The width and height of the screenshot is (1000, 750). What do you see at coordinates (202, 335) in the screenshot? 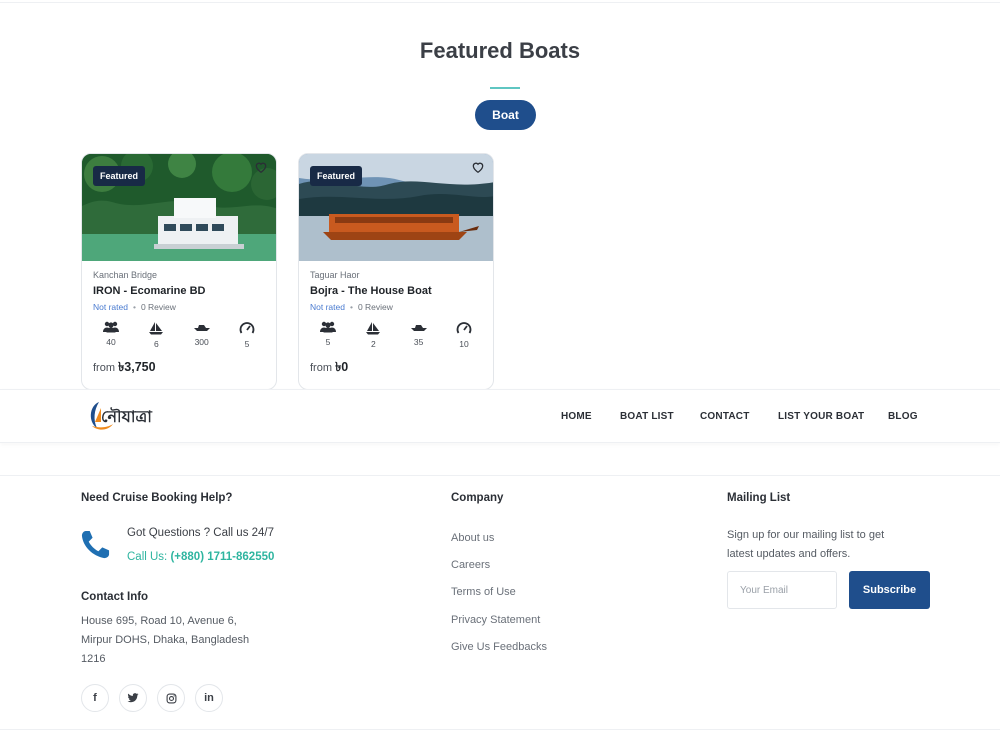
I see `feature-length: 300` at bounding box center [202, 335].